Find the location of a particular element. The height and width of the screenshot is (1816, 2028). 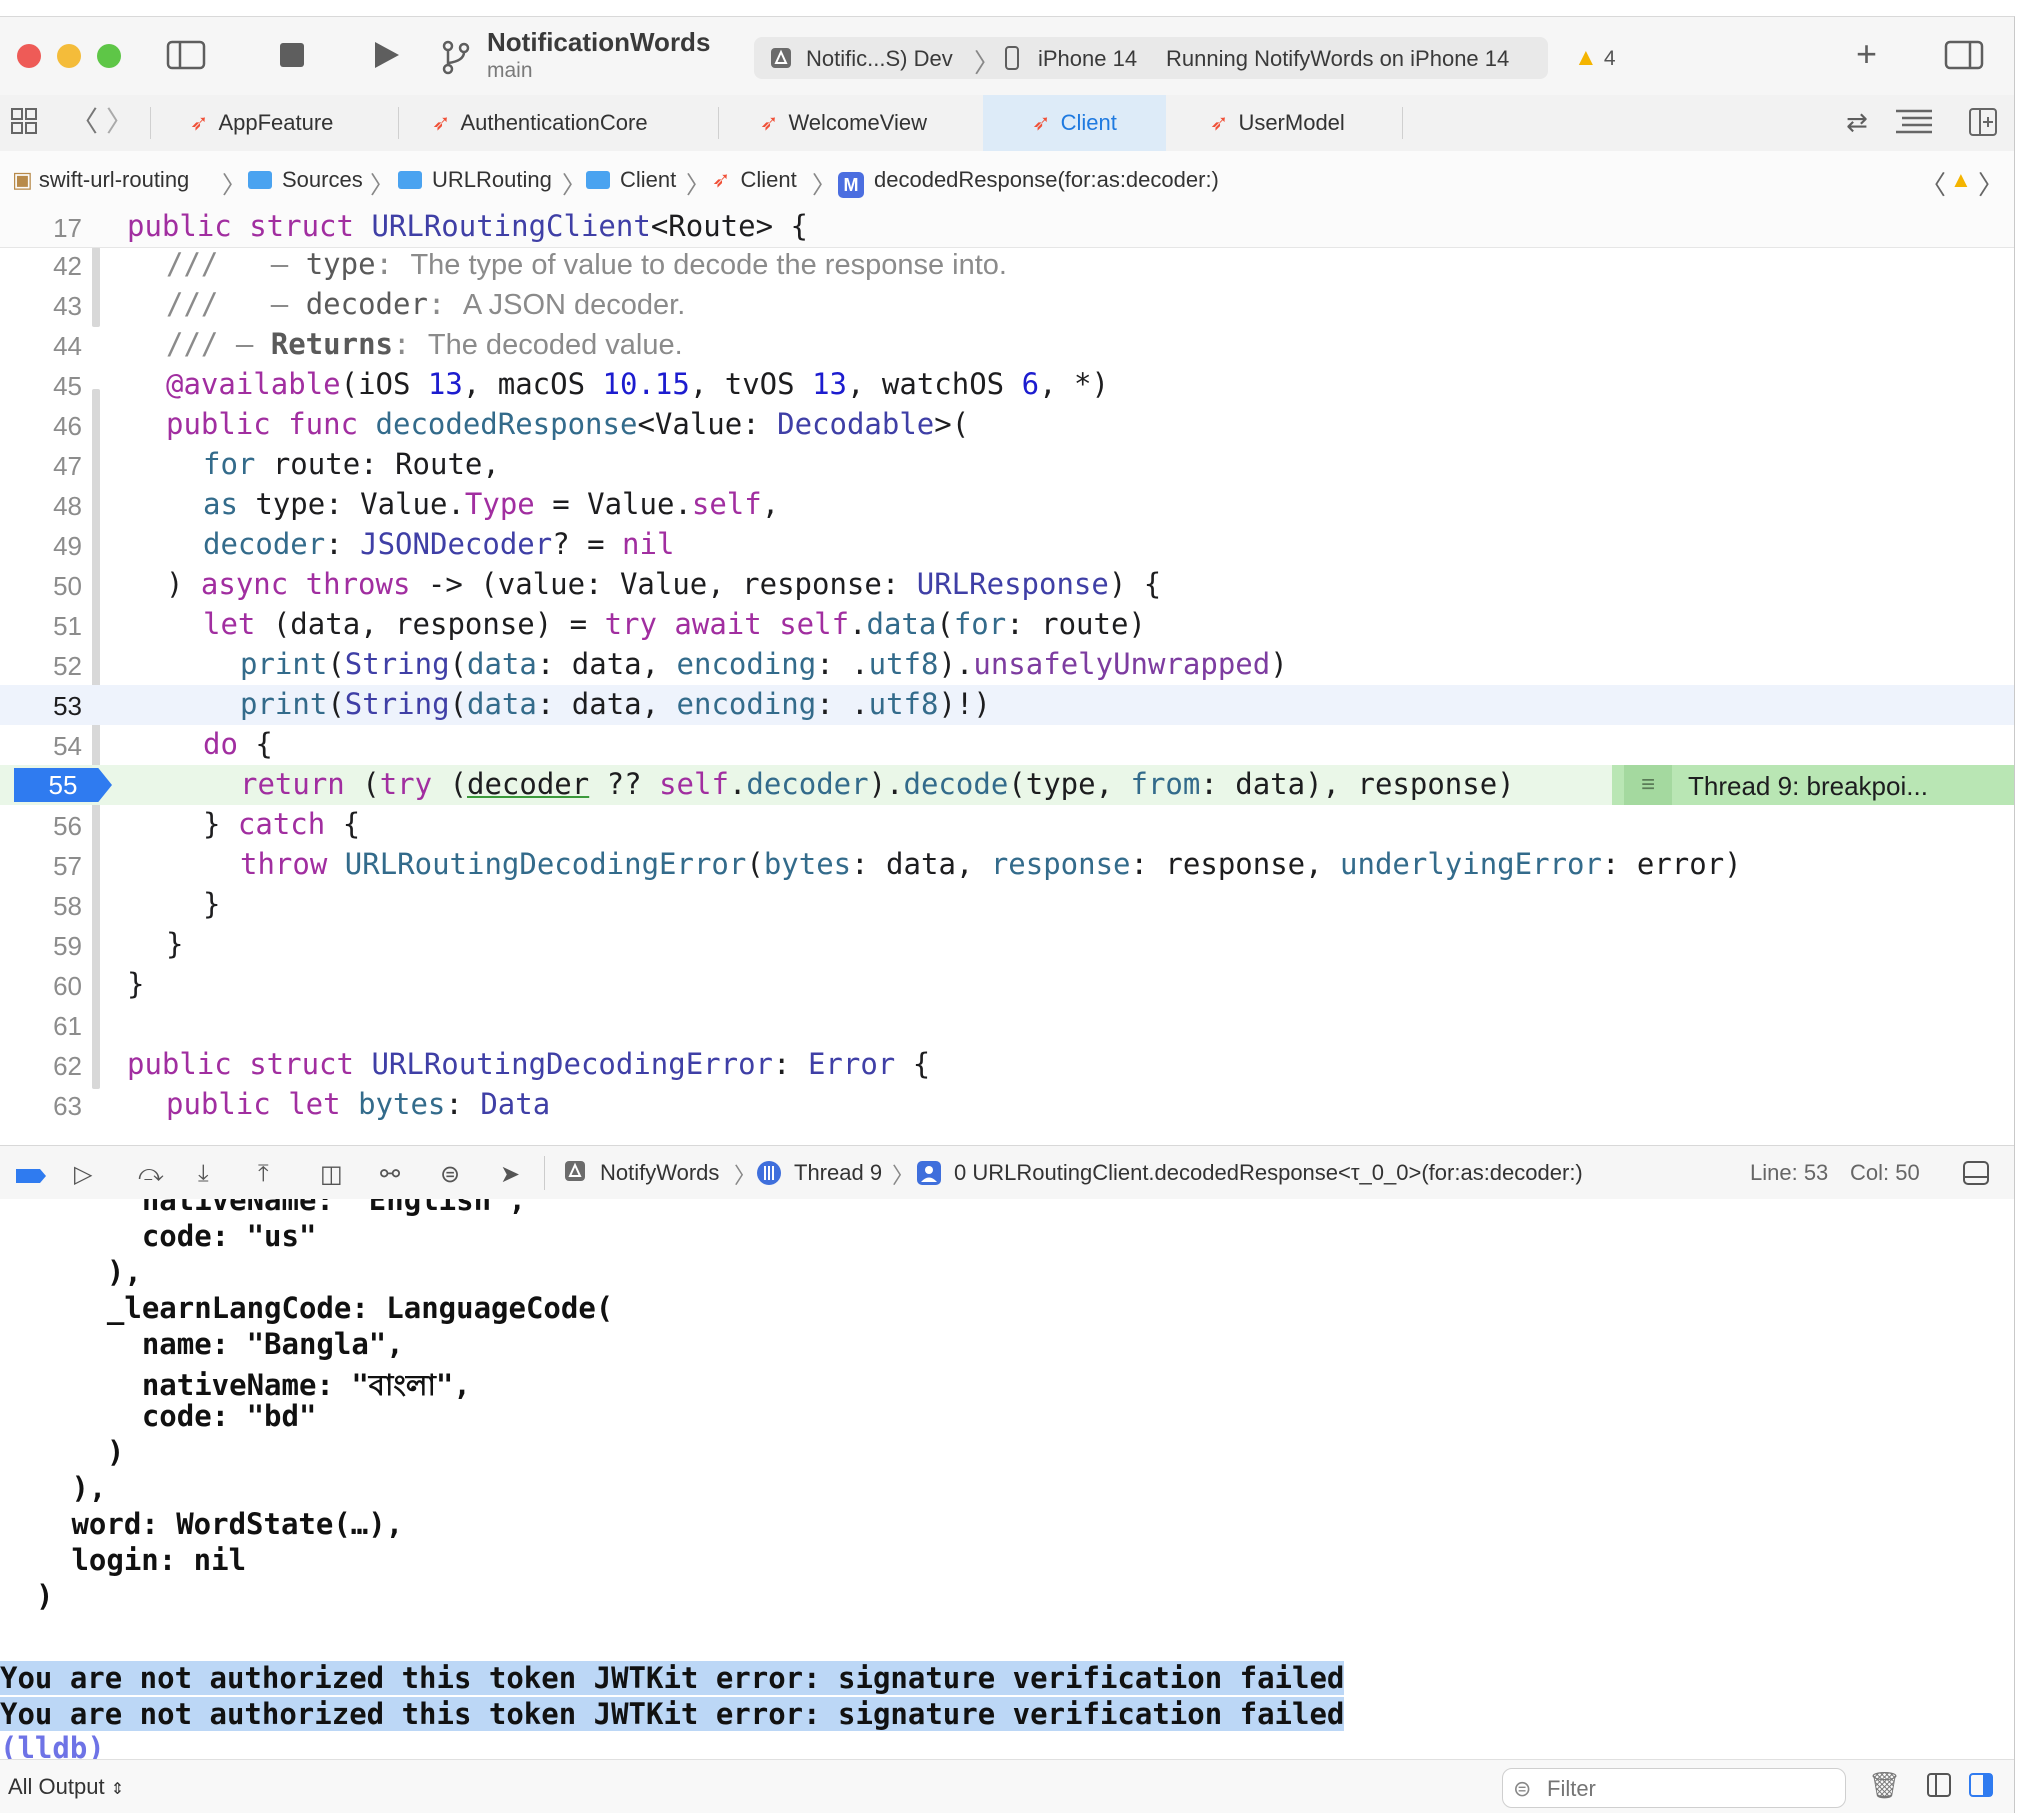

zoom-window-button is located at coordinates (109, 56).